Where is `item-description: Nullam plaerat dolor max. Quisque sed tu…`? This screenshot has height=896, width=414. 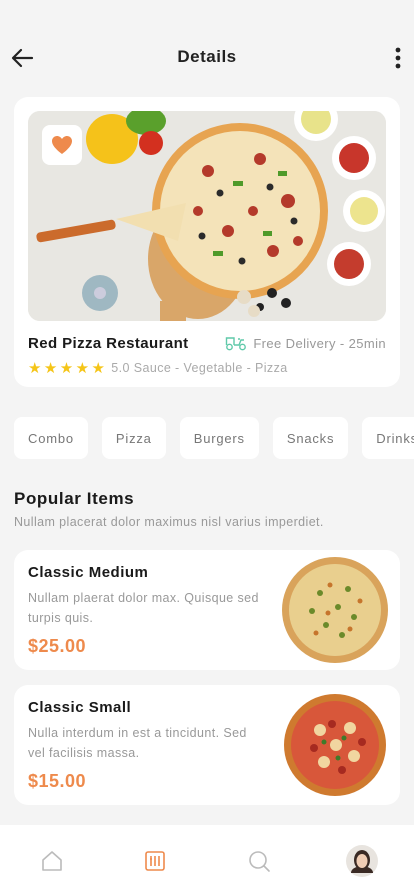
item-description: Nullam plaerat dolor max. Quisque sed tu… is located at coordinates (143, 608).